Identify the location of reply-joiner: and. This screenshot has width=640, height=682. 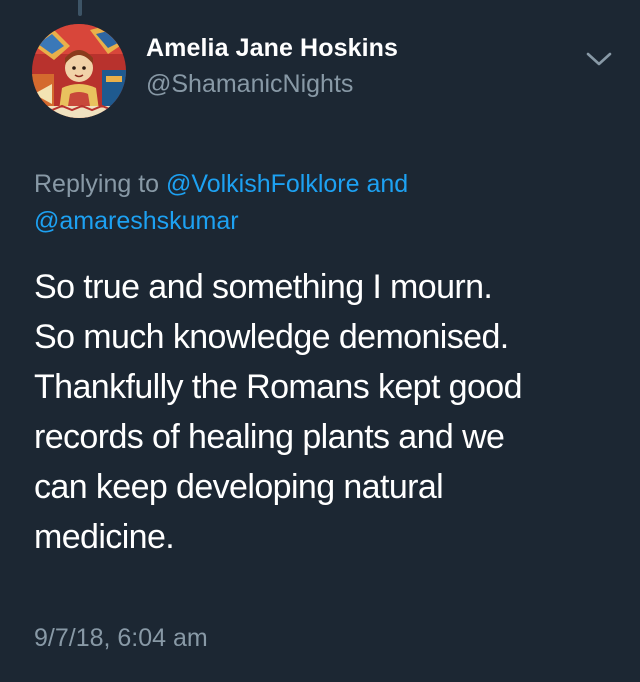
(384, 184).